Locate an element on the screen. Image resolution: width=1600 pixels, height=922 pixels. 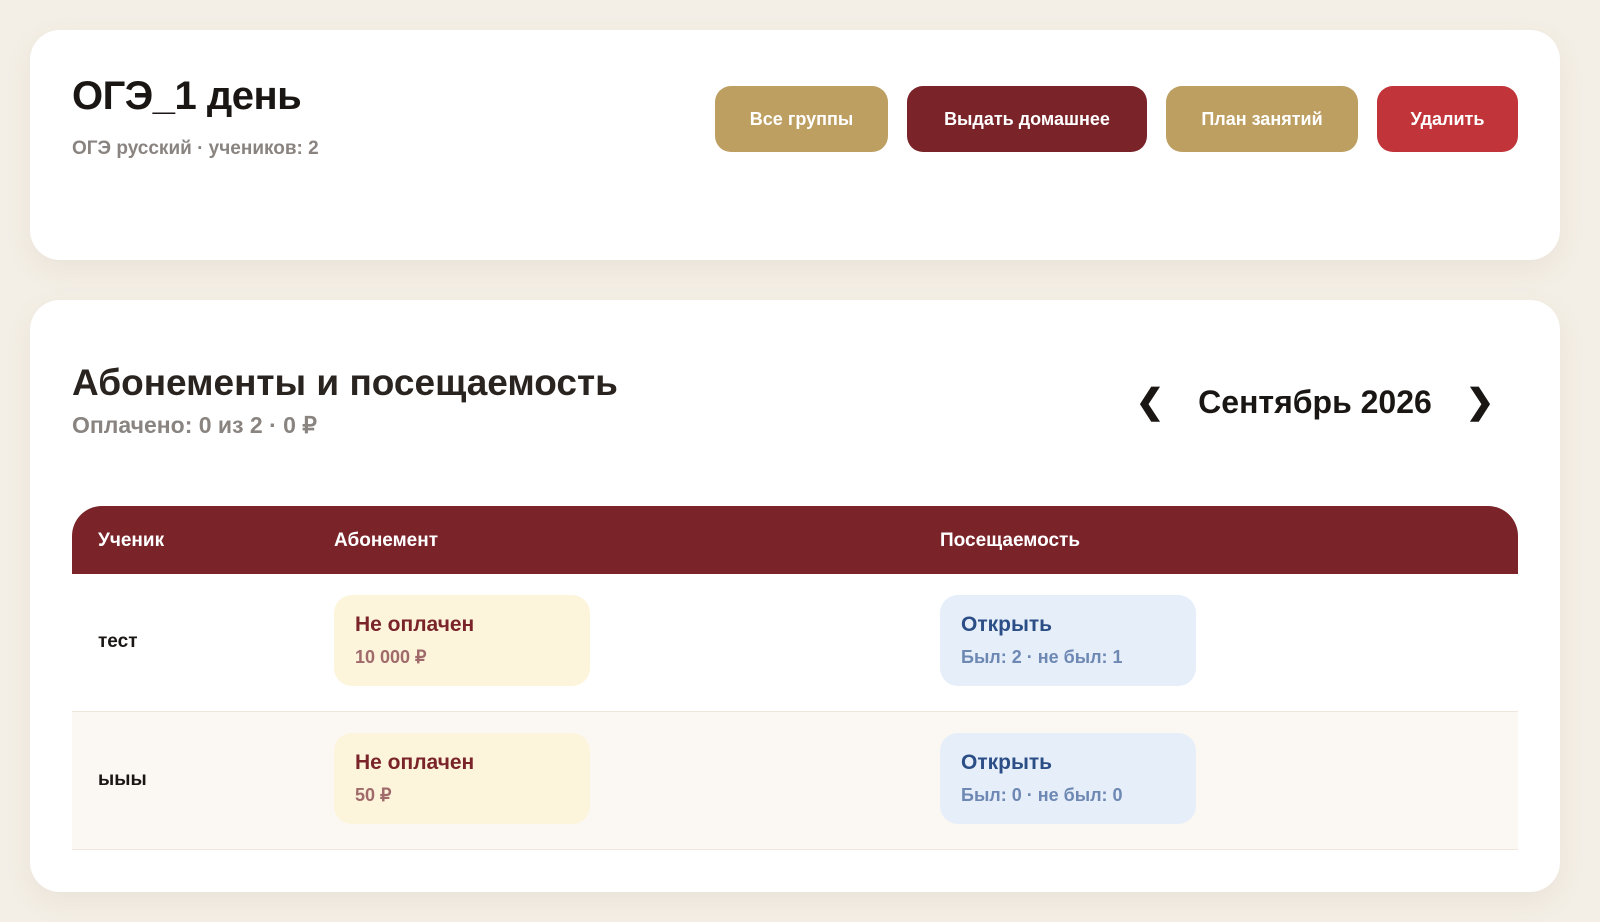
chevron-right-icon: ❯ is located at coordinates (1480, 402).